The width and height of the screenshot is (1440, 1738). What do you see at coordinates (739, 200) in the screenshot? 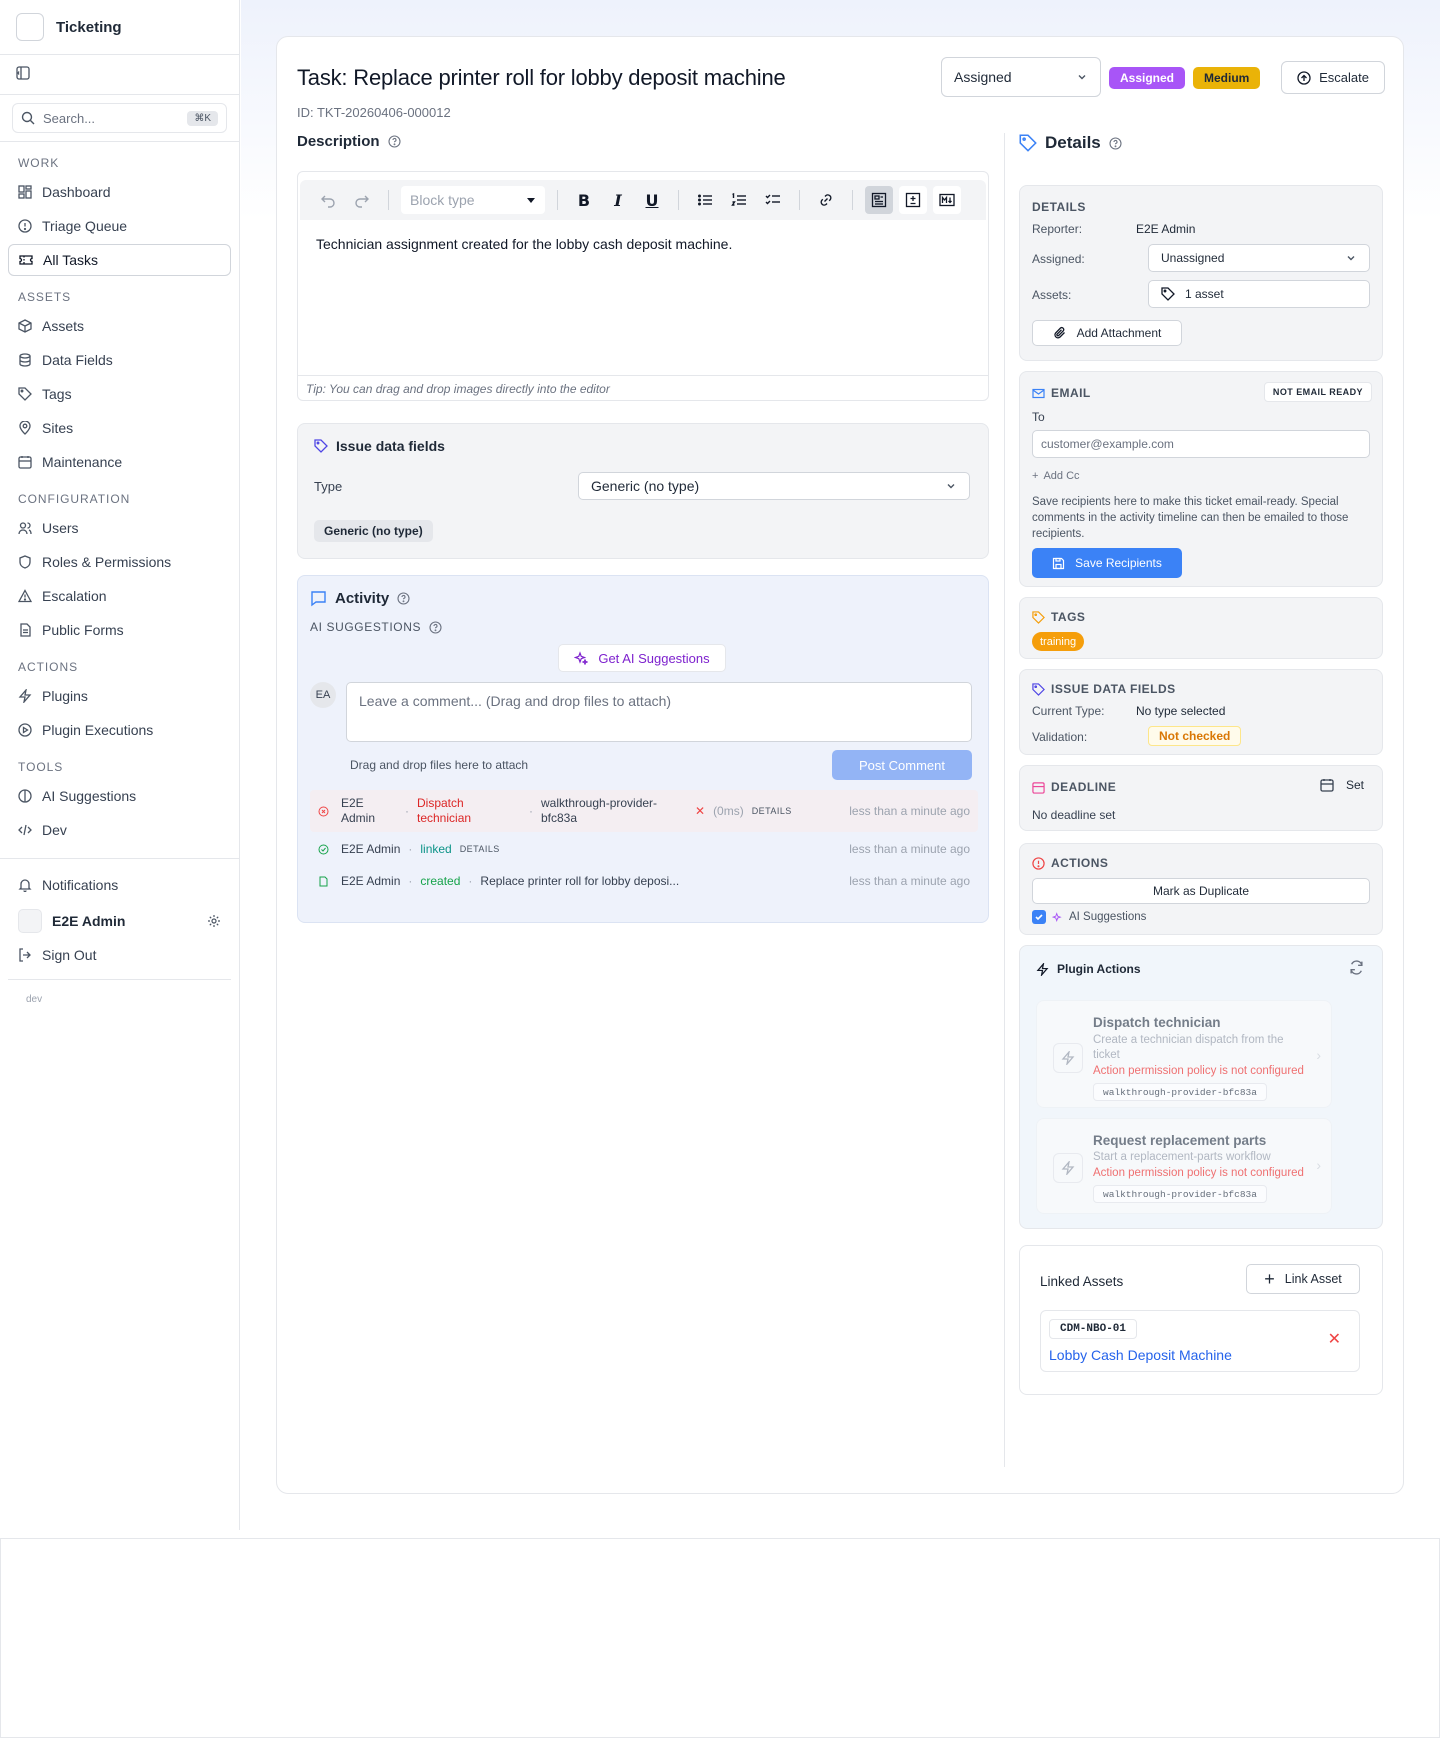
I see `numbered-list-icon` at bounding box center [739, 200].